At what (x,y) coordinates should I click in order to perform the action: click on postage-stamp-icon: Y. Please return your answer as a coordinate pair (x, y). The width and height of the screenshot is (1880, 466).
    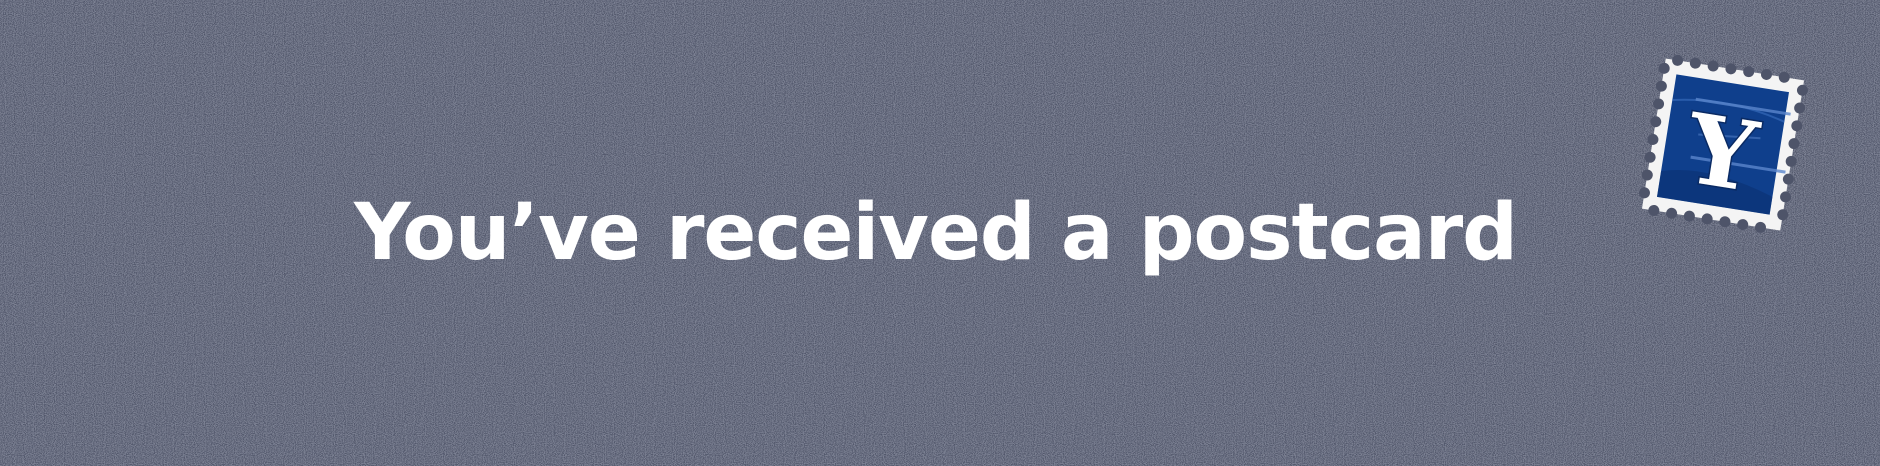
    Looking at the image, I should click on (1723, 143).